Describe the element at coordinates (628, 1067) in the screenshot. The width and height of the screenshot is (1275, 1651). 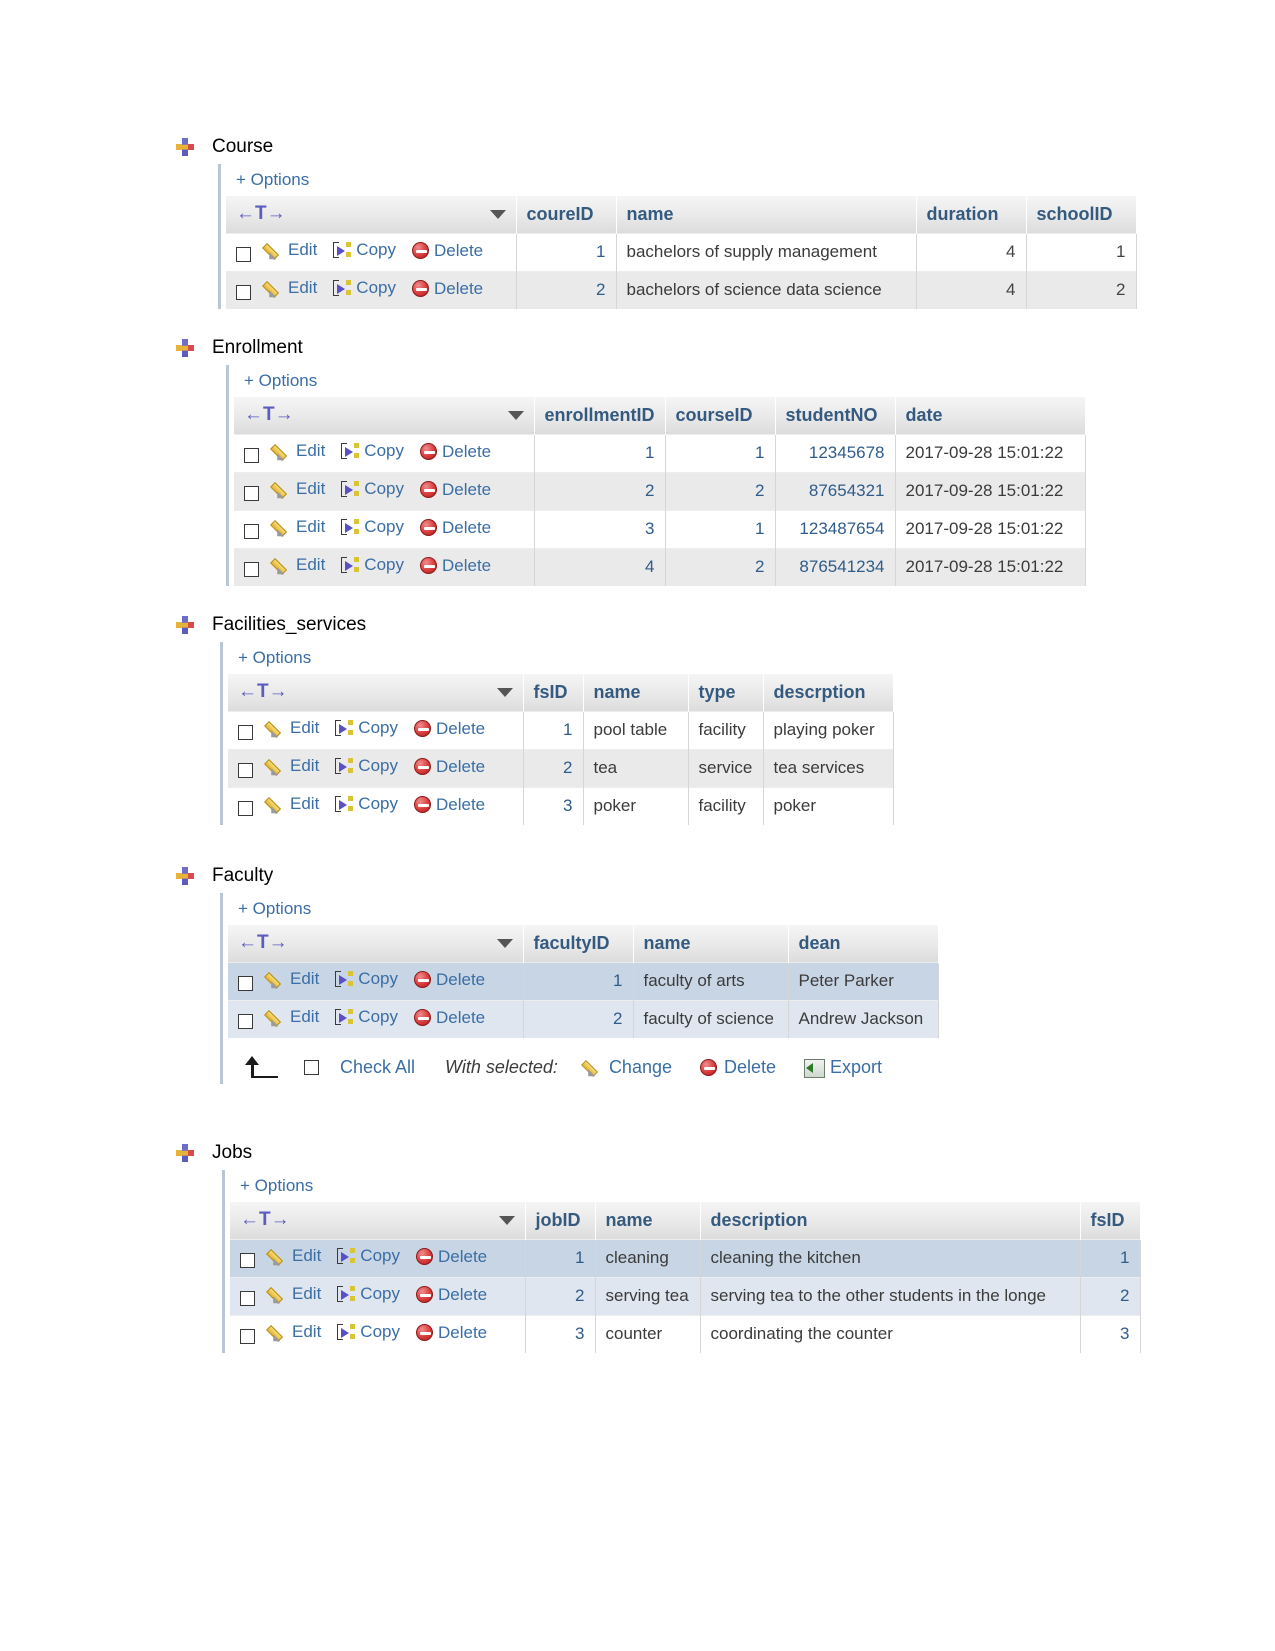
I see `change-button: Change` at that location.